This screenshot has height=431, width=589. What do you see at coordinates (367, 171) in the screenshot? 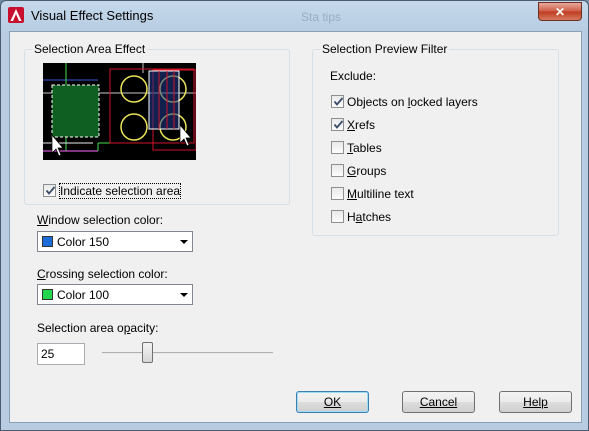
I see `groups-label: Groups` at bounding box center [367, 171].